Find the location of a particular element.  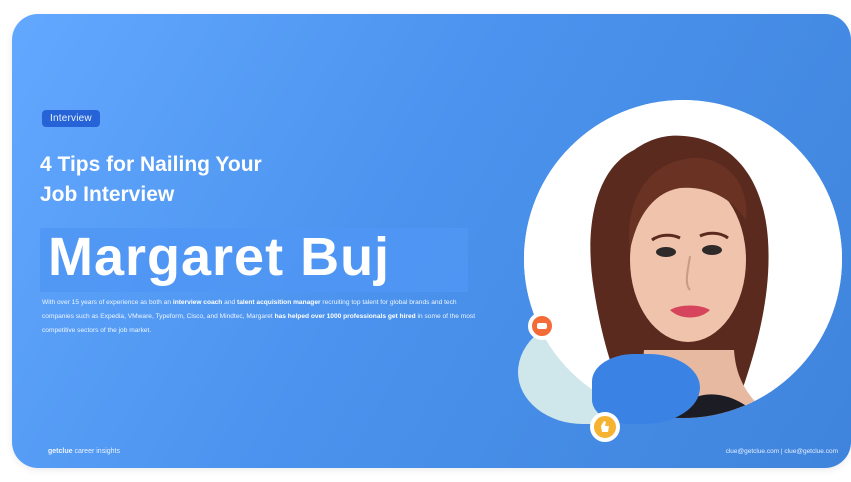

headline: 4 Tips for Nailing Your Job Interview is located at coordinates (220, 180).